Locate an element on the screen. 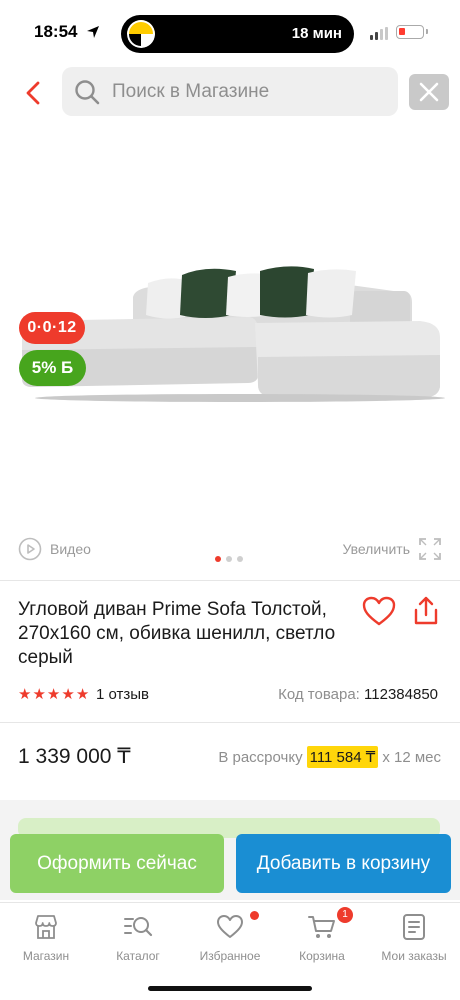  close-icon is located at coordinates (429, 92).